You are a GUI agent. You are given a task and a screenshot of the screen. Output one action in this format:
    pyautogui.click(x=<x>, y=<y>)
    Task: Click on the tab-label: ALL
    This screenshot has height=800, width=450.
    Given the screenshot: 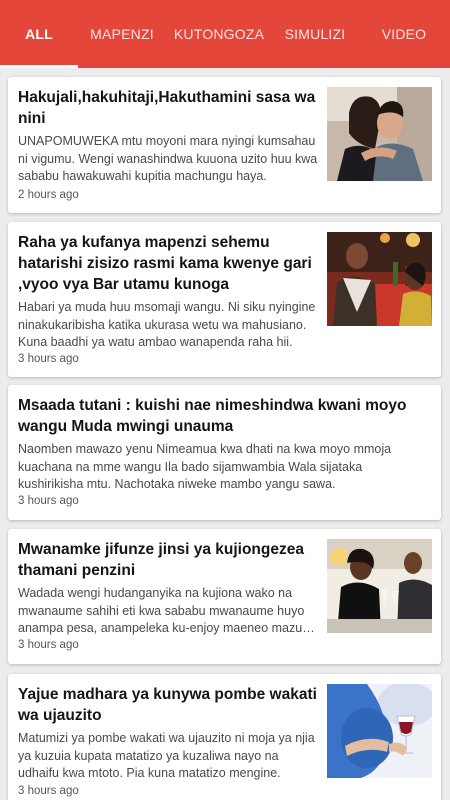 What is the action you would take?
    pyautogui.click(x=39, y=34)
    